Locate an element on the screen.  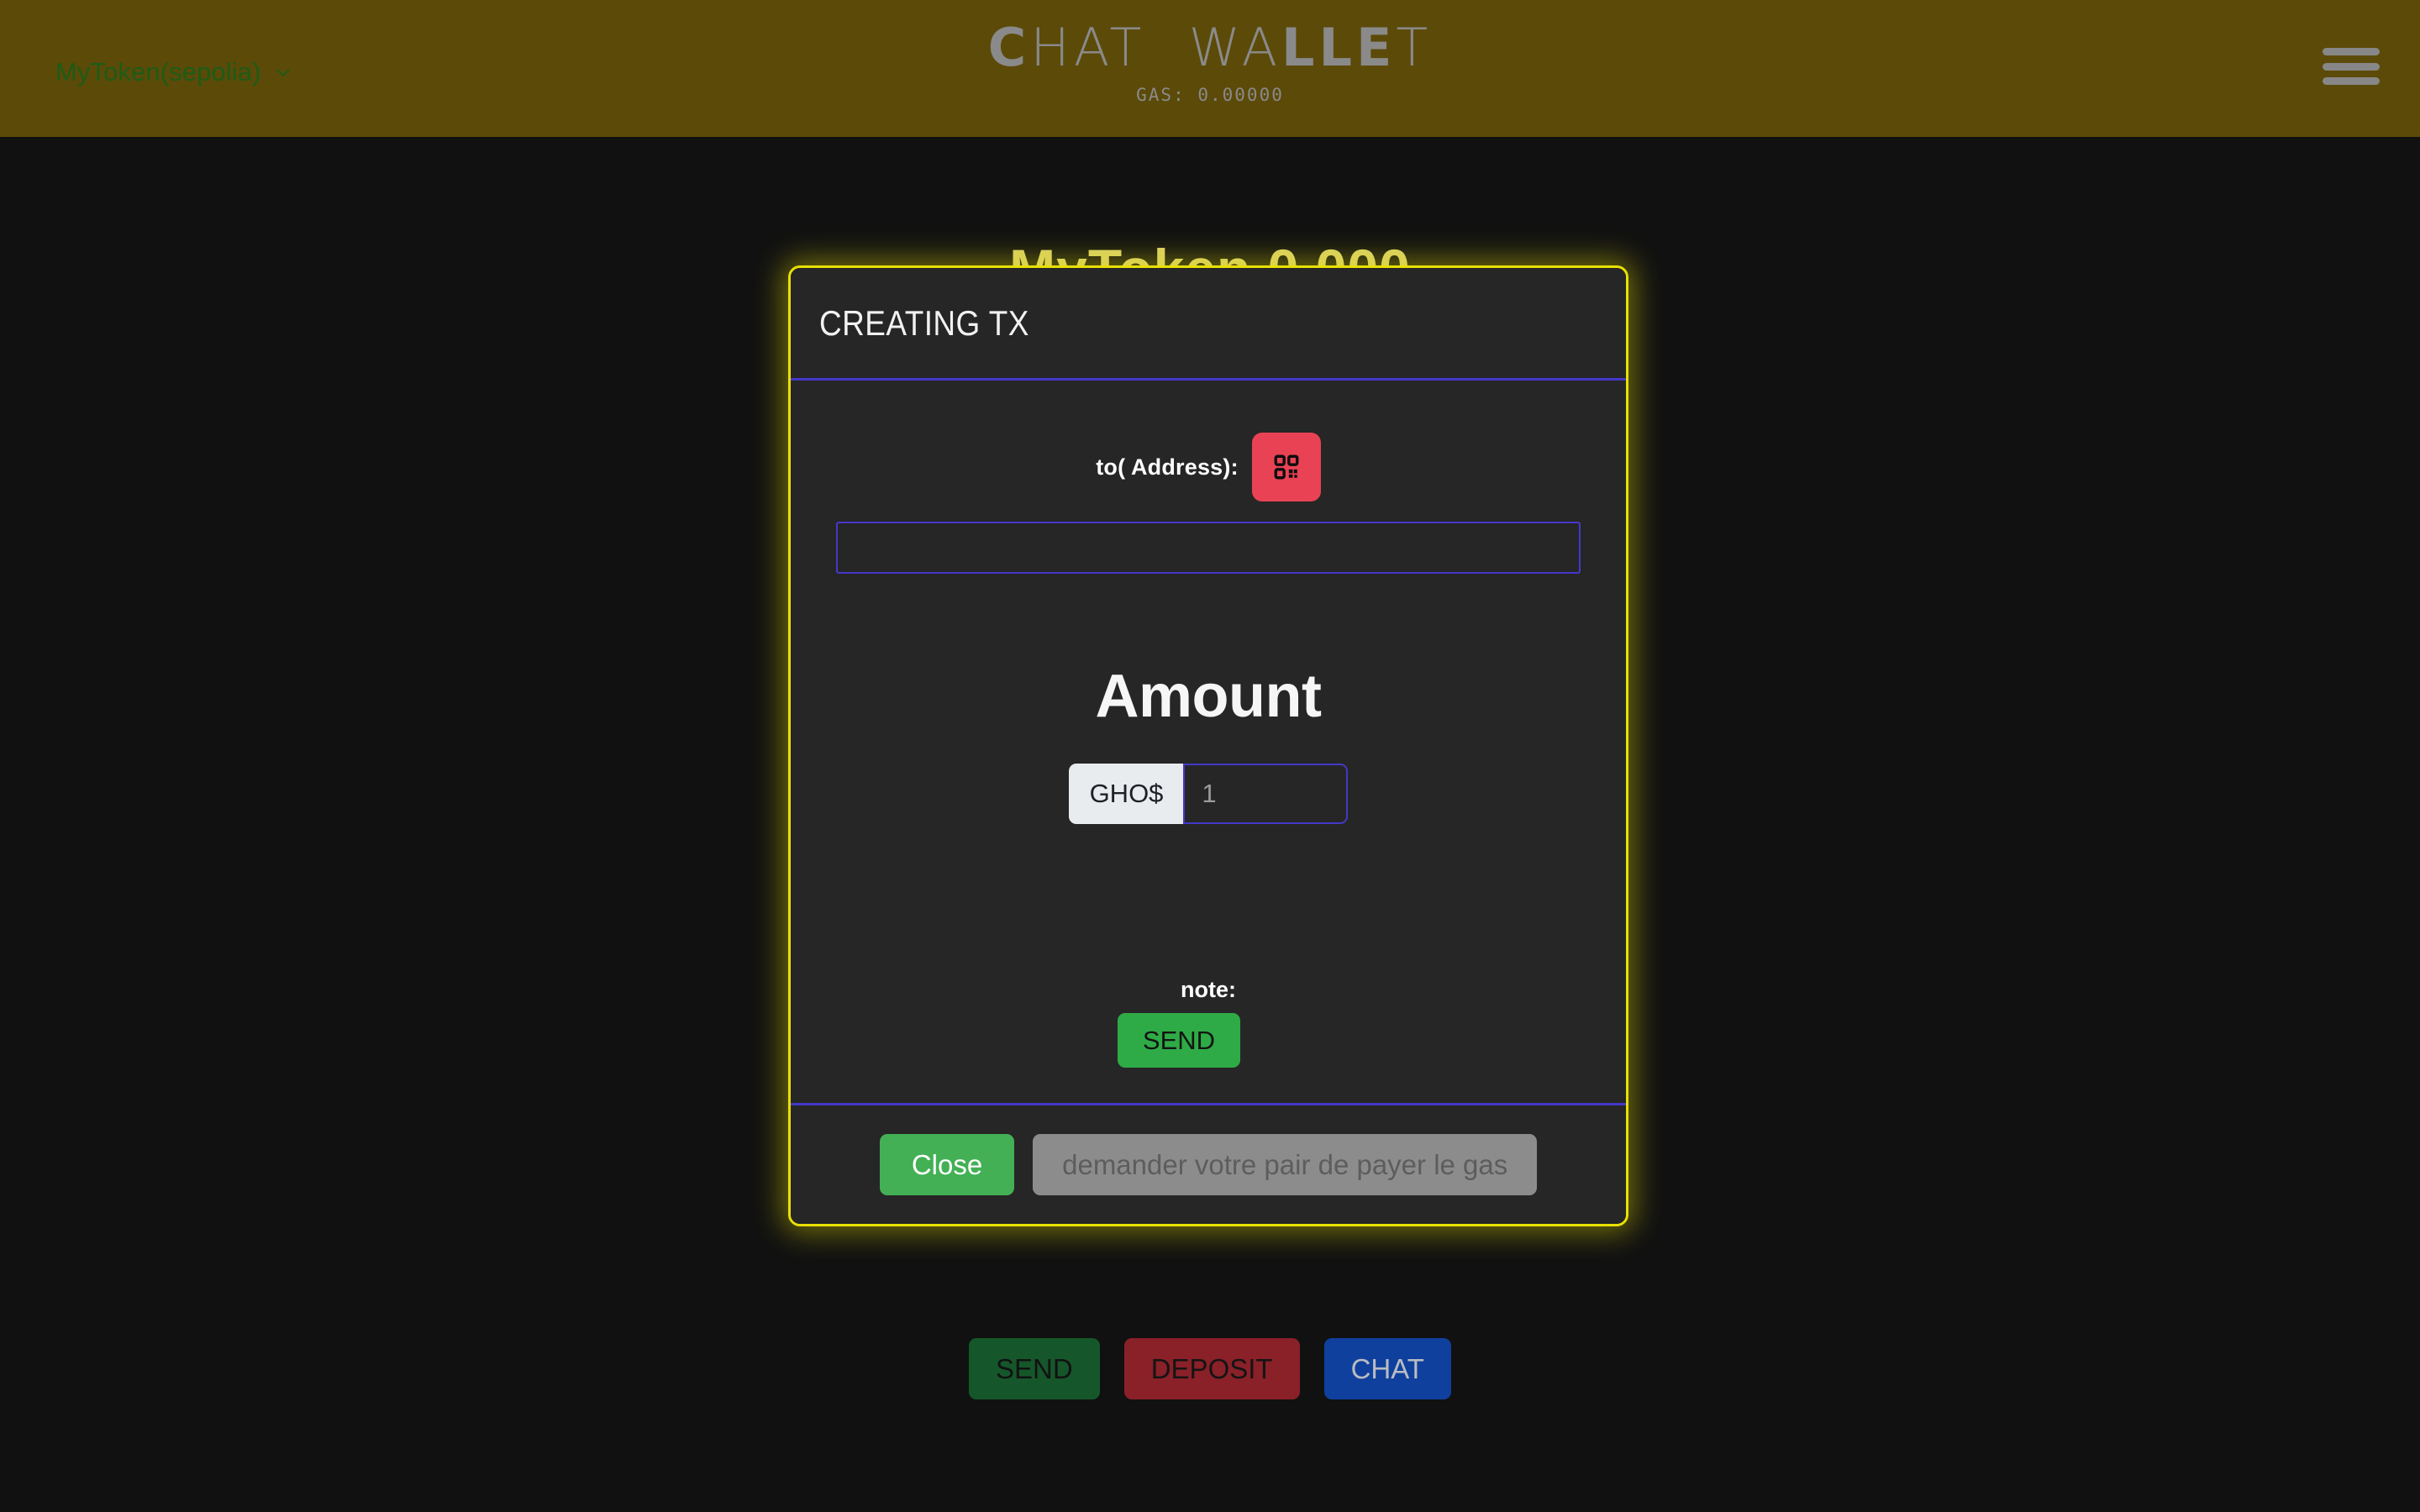
chevron-down-icon is located at coordinates (283, 72).